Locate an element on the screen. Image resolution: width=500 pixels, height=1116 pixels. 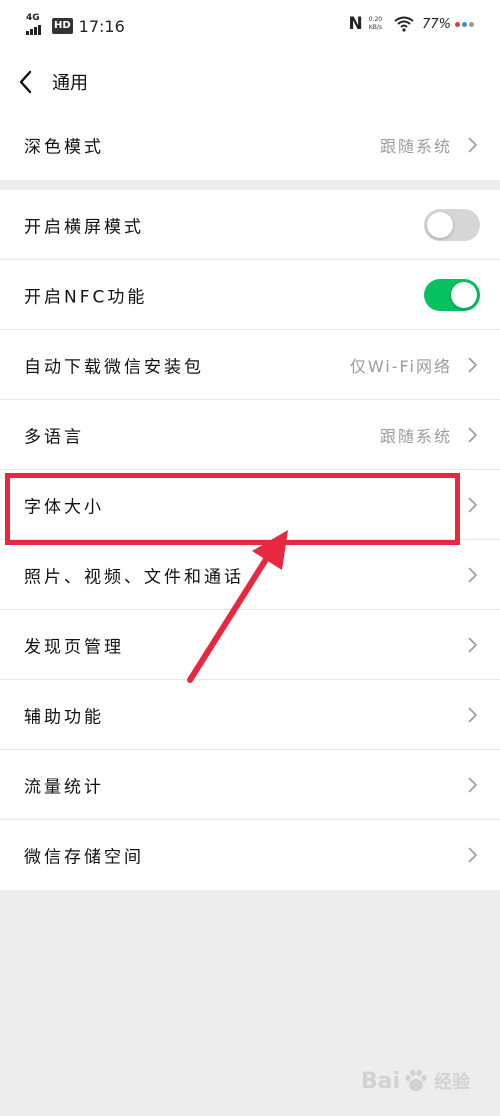
settings-row-data-usage: 流量统计 is located at coordinates (250, 785).